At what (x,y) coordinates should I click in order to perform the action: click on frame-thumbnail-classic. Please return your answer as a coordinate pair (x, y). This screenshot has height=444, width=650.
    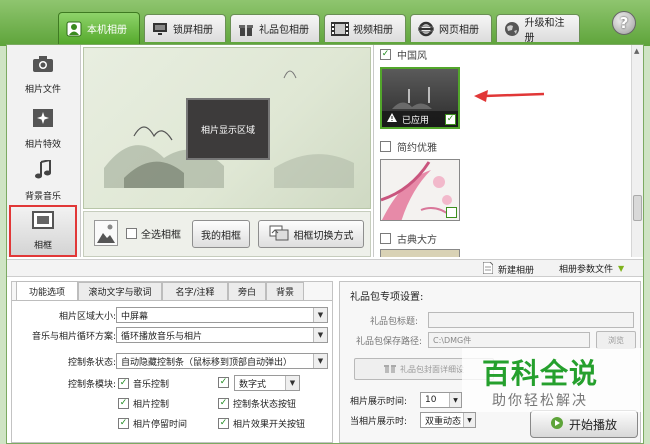
    Looking at the image, I should click on (420, 253).